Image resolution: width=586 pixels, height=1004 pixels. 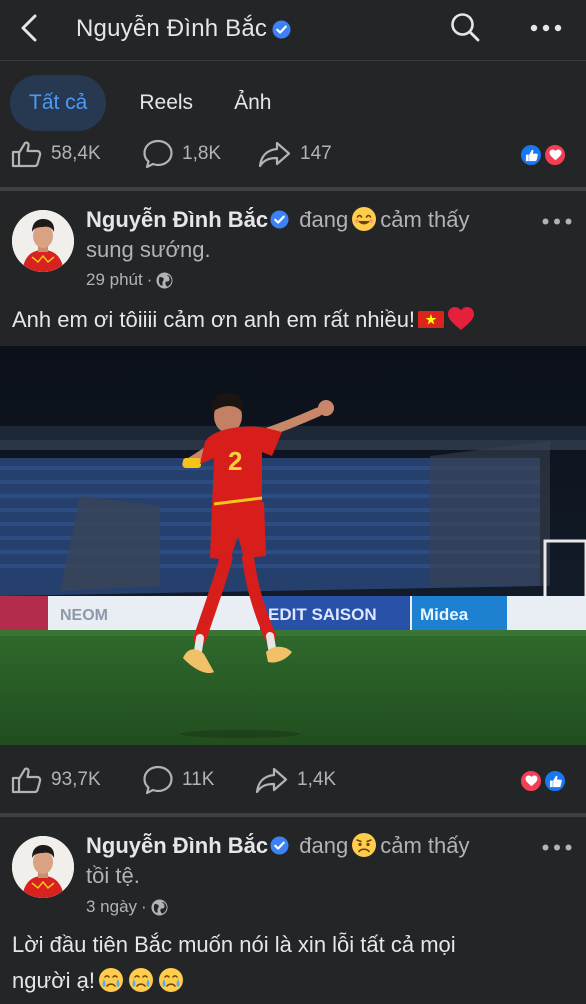 I want to click on like-button: 93,7K, so click(x=56, y=780).